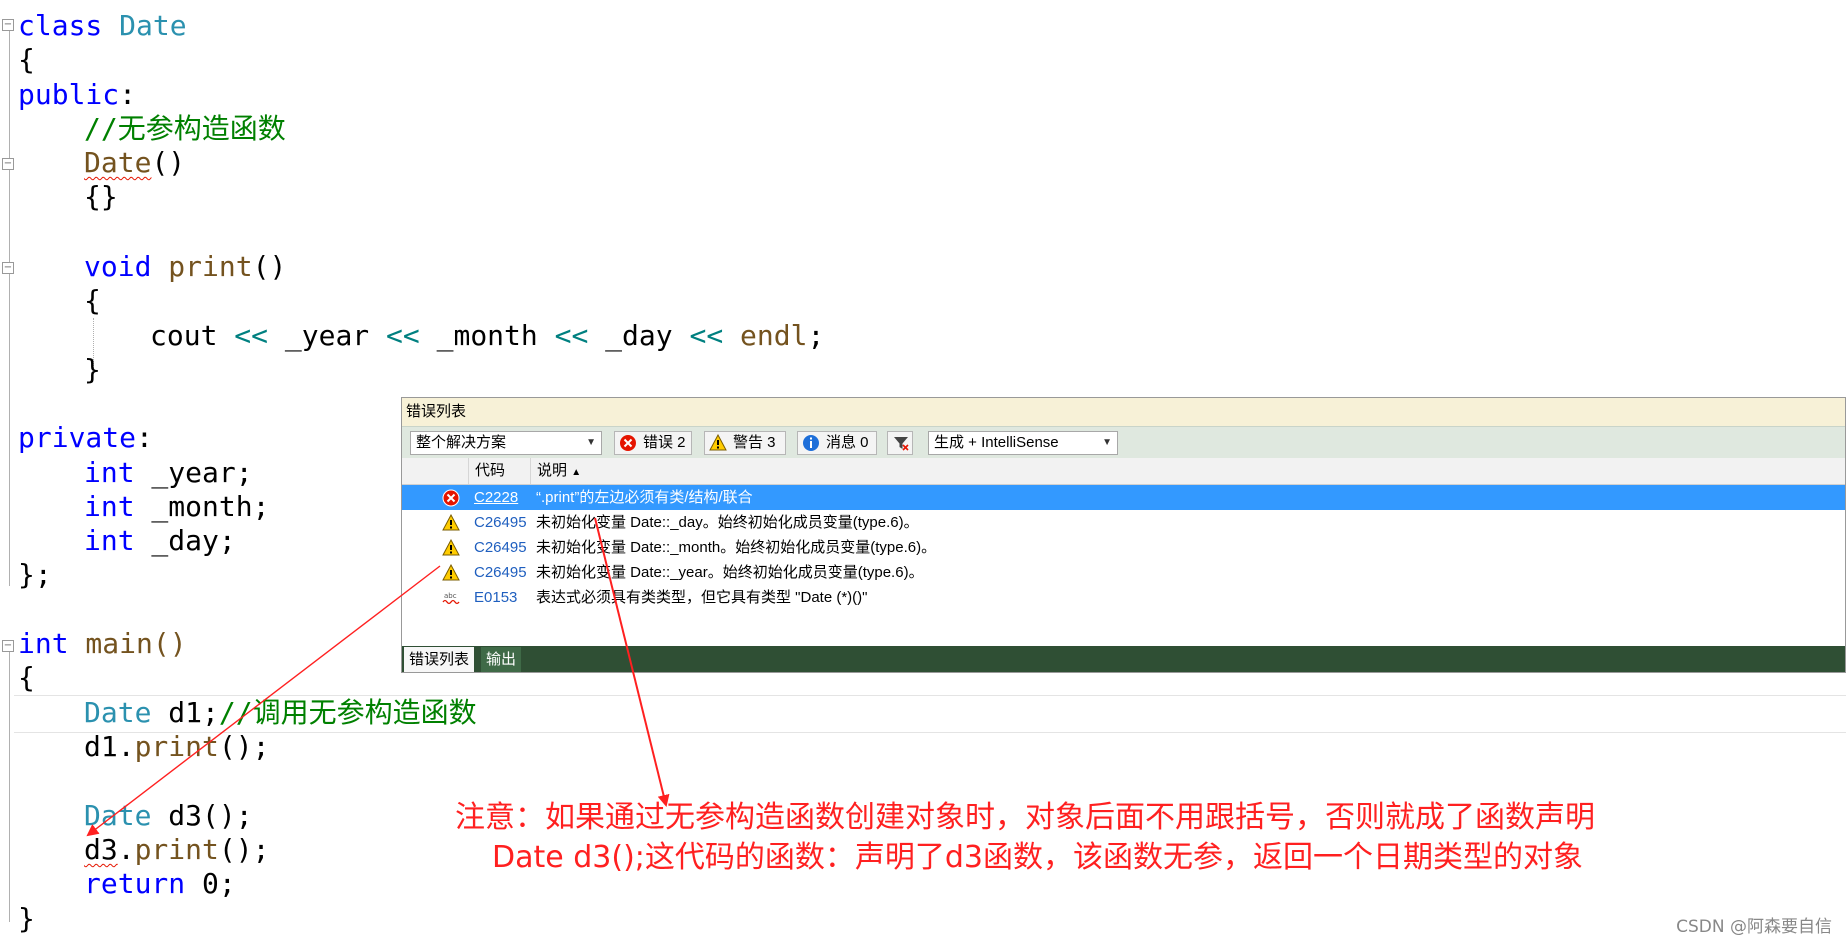 The height and width of the screenshot is (943, 1846). What do you see at coordinates (765, 335) in the screenshot?
I see `identifier: endl` at bounding box center [765, 335].